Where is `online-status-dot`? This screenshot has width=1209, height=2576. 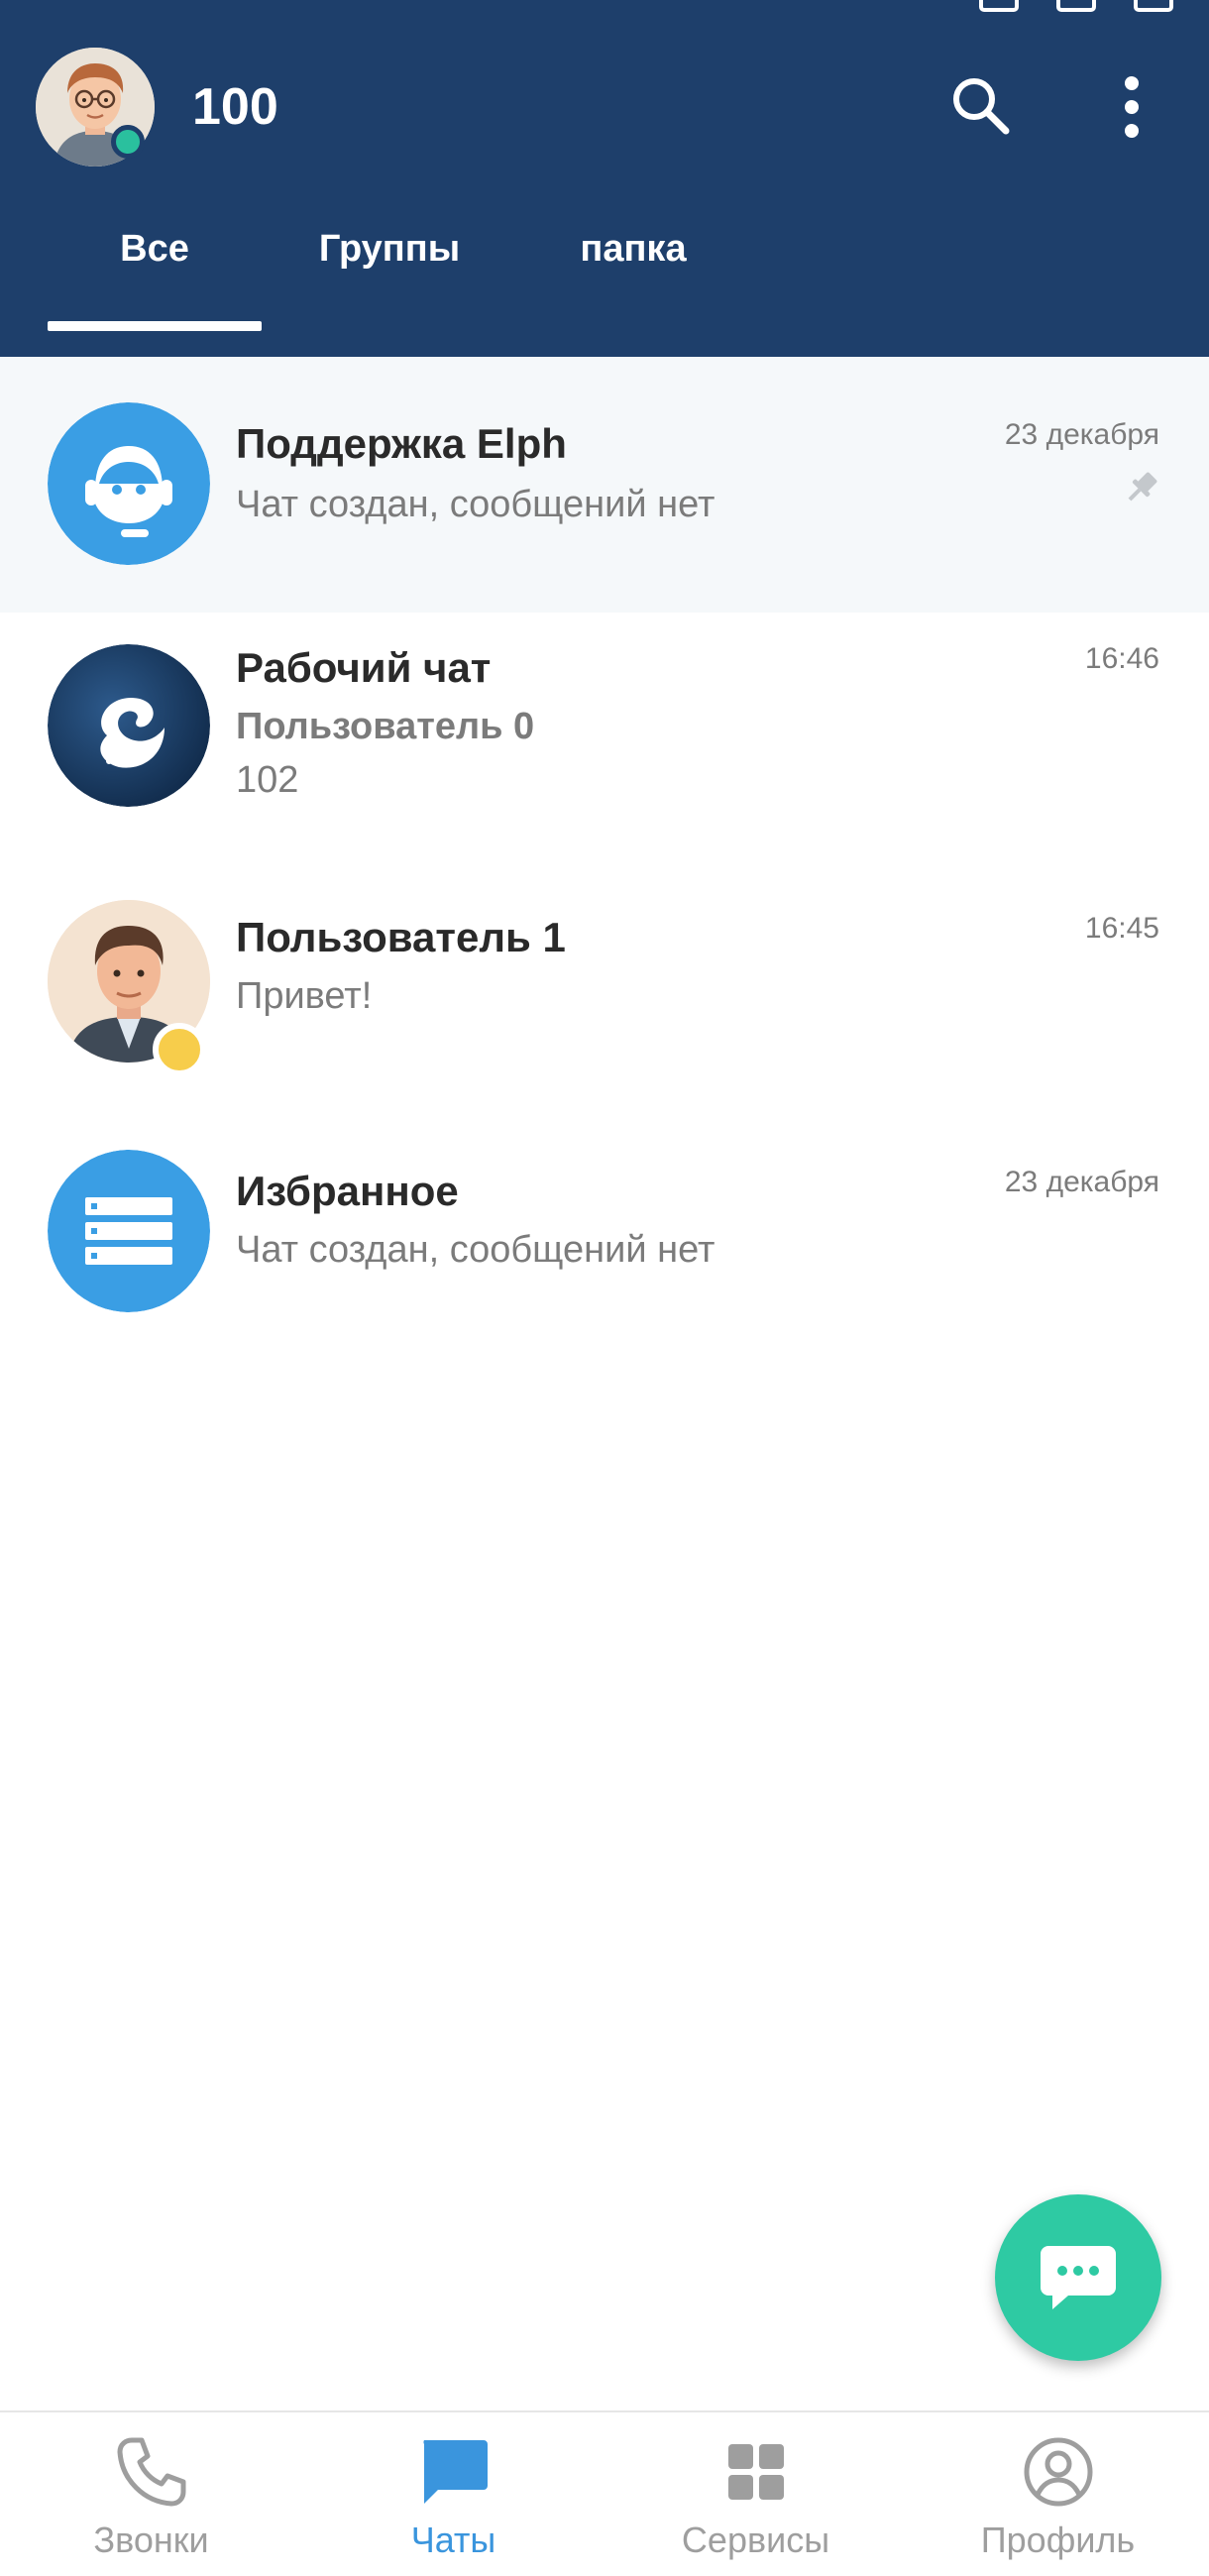 online-status-dot is located at coordinates (128, 142).